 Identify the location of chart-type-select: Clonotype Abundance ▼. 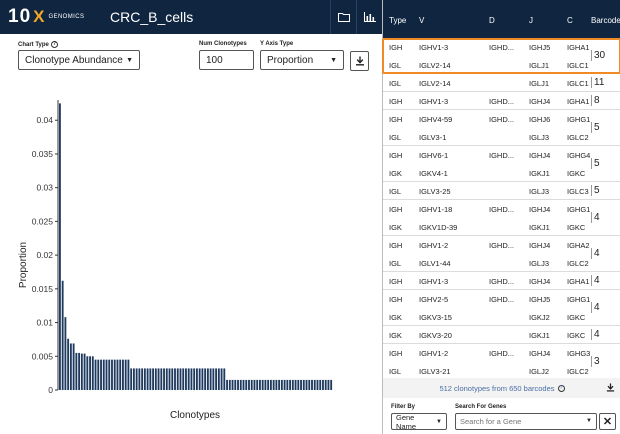
(79, 60).